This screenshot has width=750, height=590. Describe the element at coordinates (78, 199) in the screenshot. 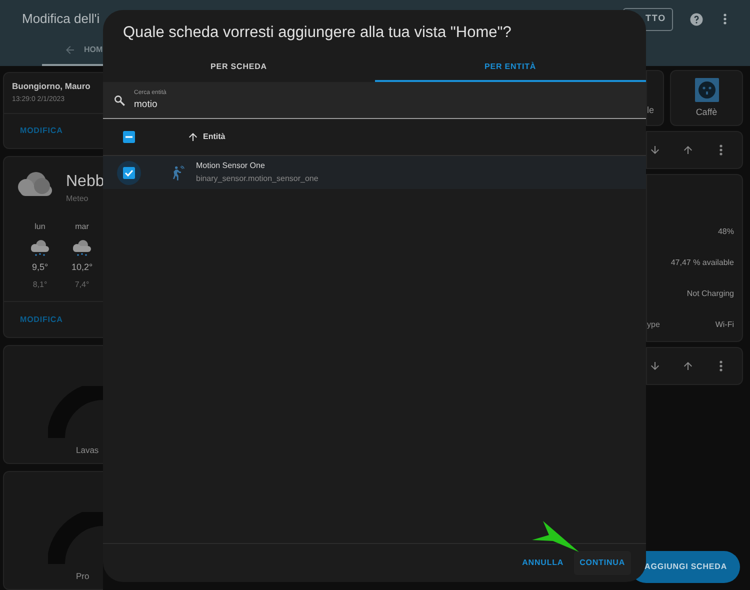

I see `weather-label: Meteo` at that location.